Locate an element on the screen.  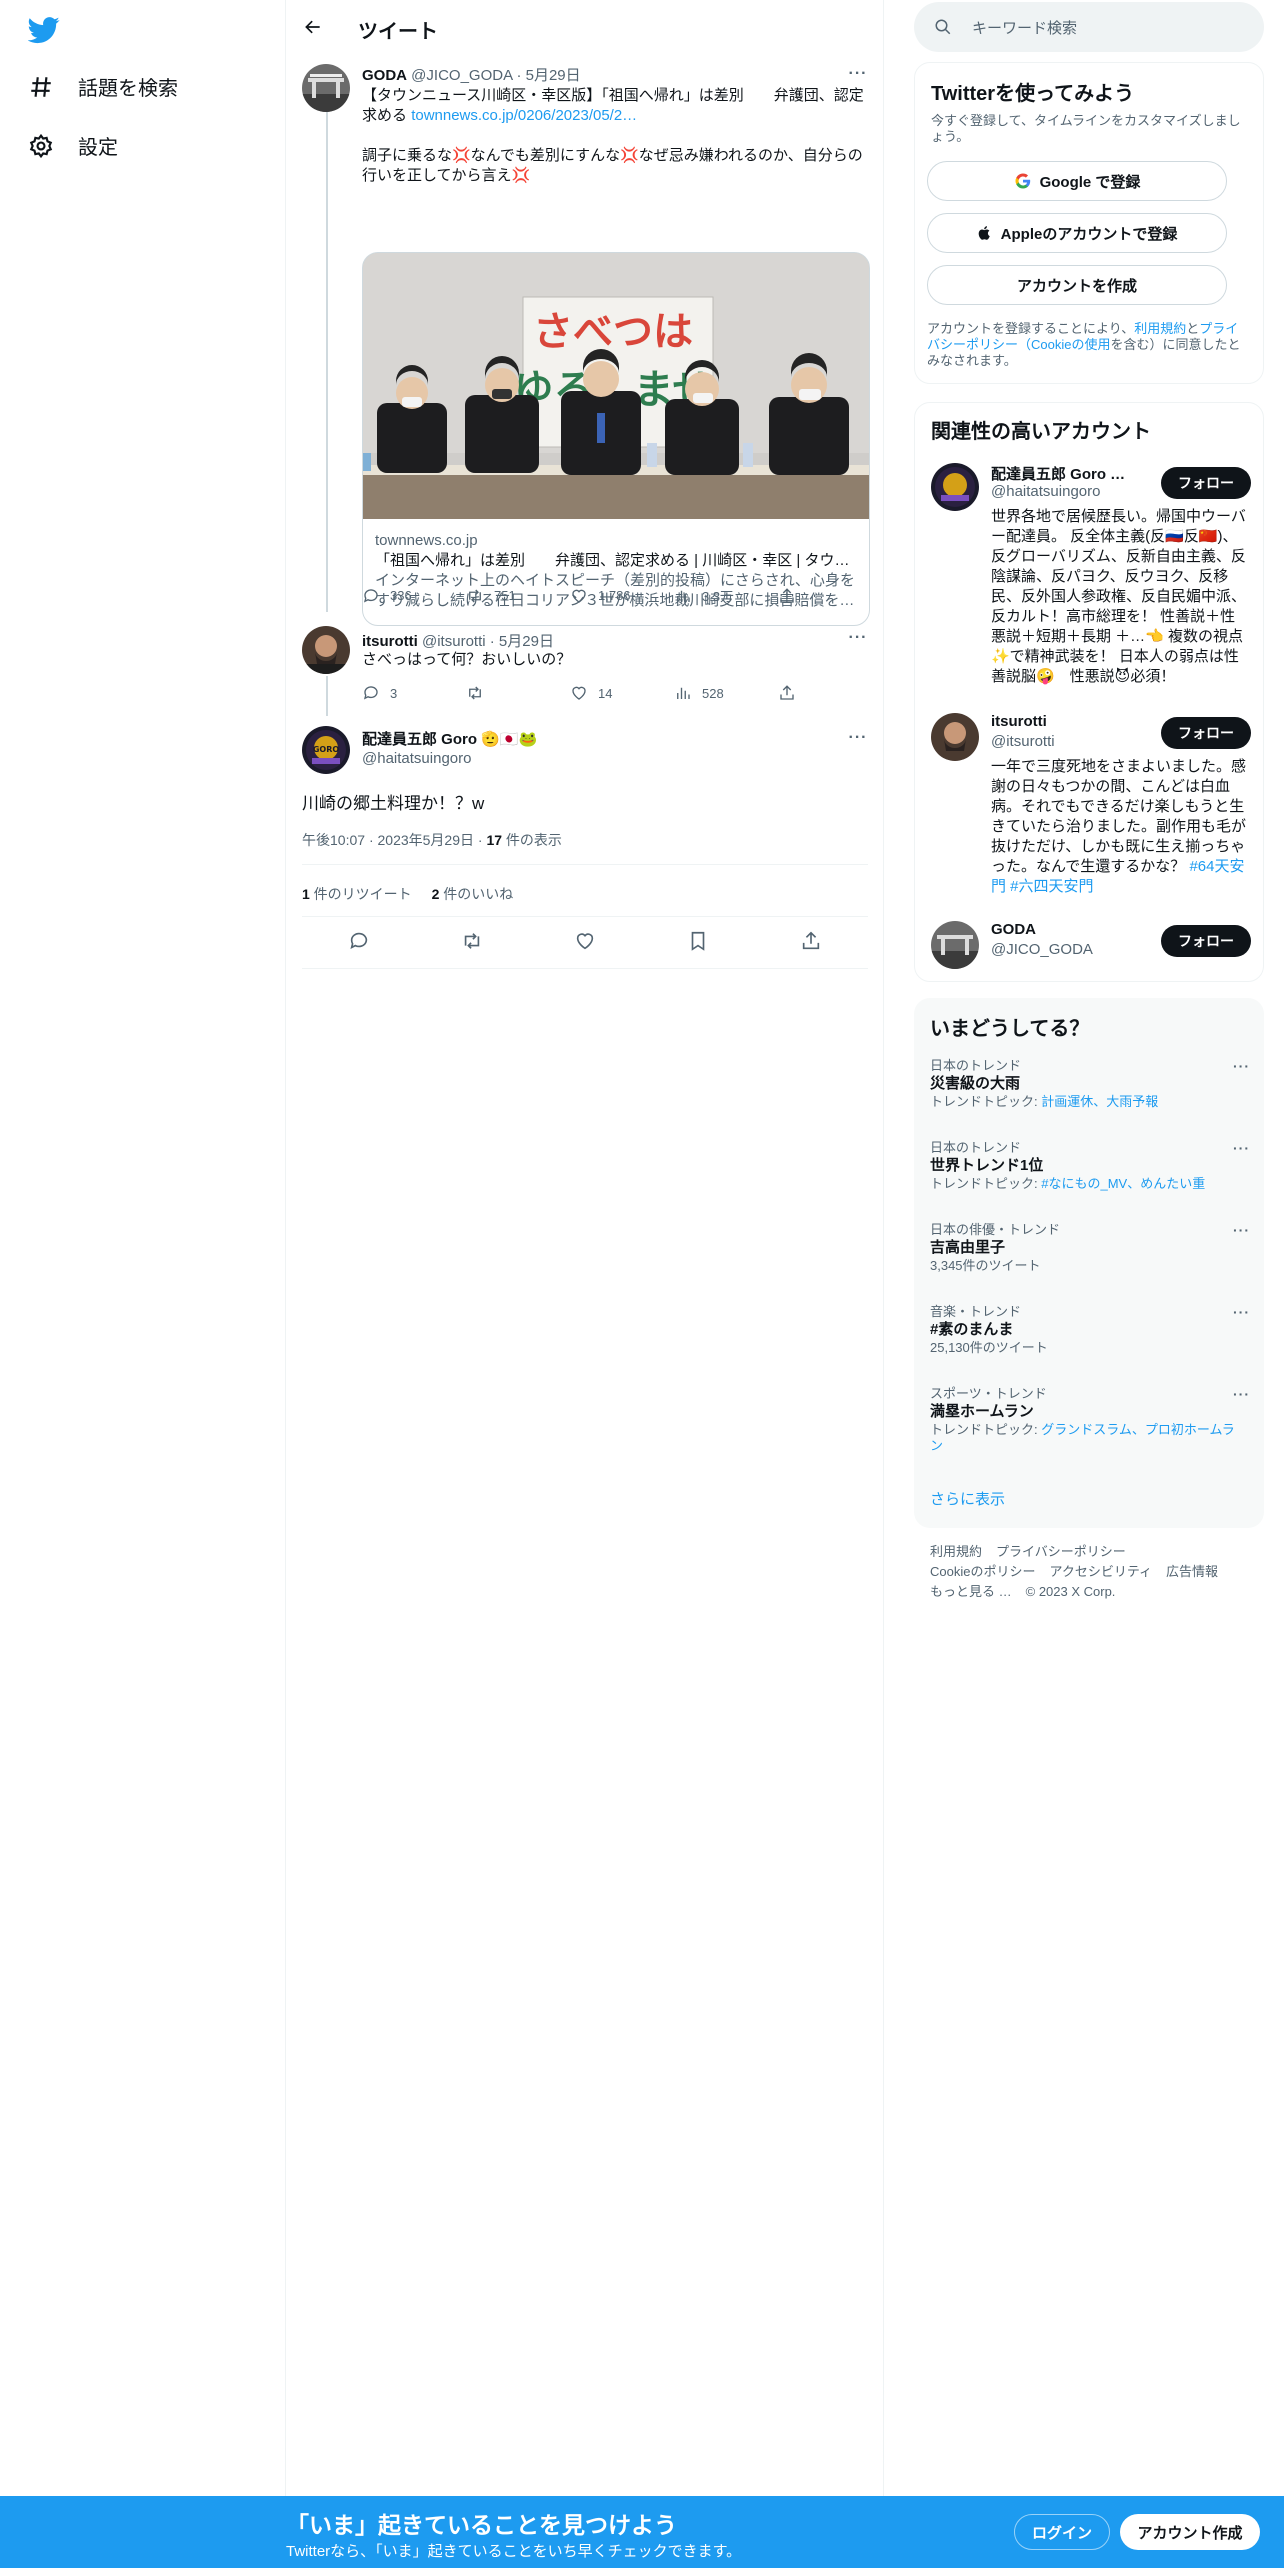
author-name: itsurotti is located at coordinates (390, 641).